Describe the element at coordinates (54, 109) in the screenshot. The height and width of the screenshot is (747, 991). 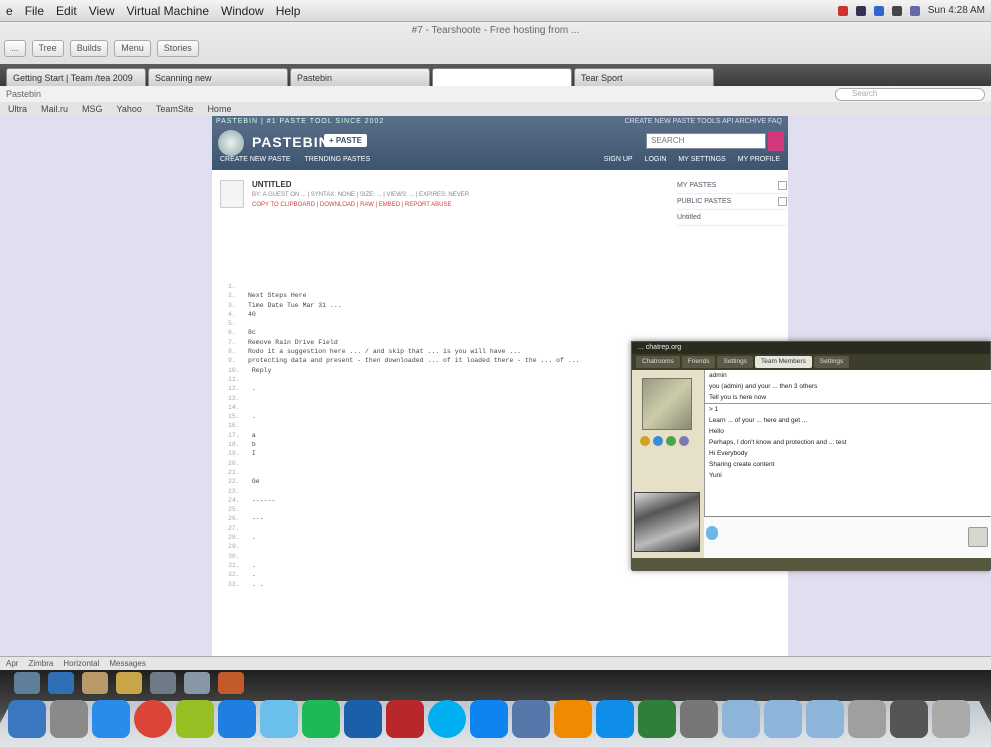
I see `bookmark-item: Mail.ru` at that location.